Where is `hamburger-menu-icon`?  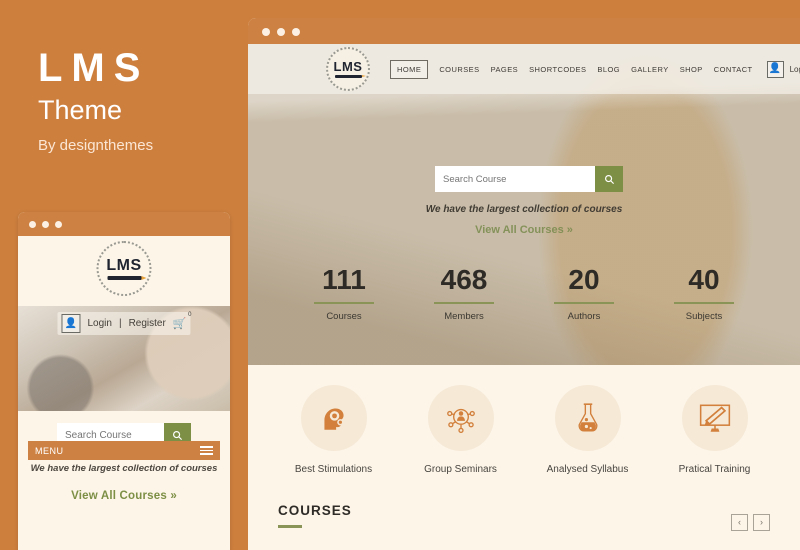
hamburger-menu-icon is located at coordinates (206, 450).